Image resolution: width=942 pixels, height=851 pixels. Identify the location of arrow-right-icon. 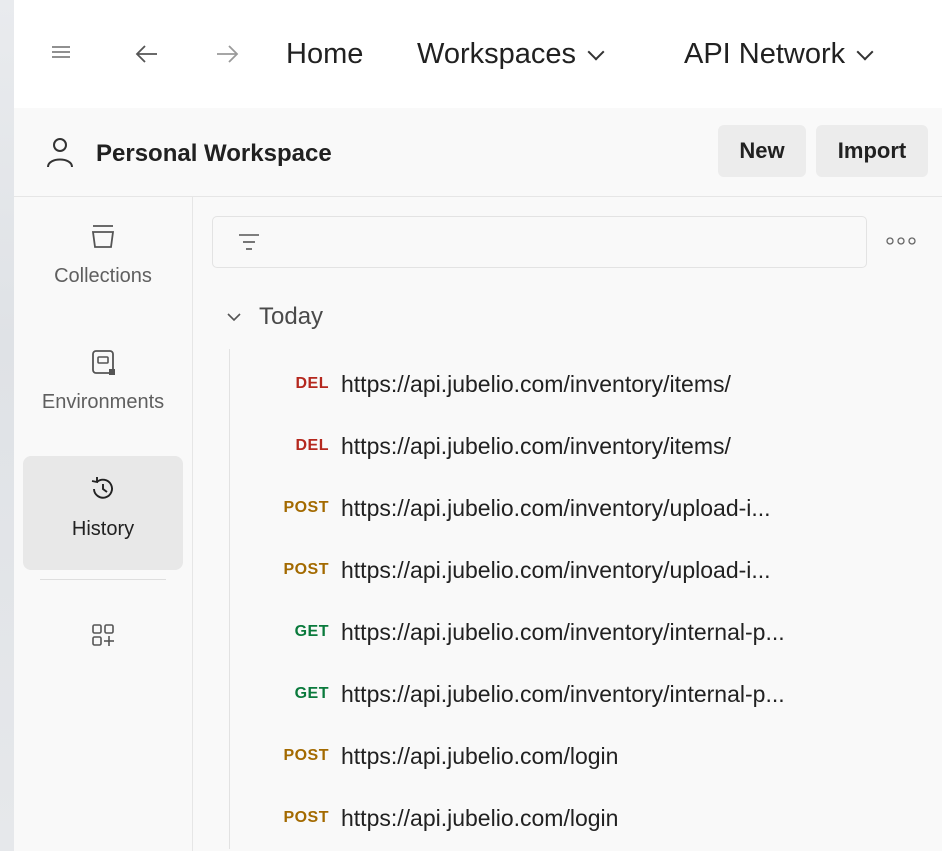
(227, 56).